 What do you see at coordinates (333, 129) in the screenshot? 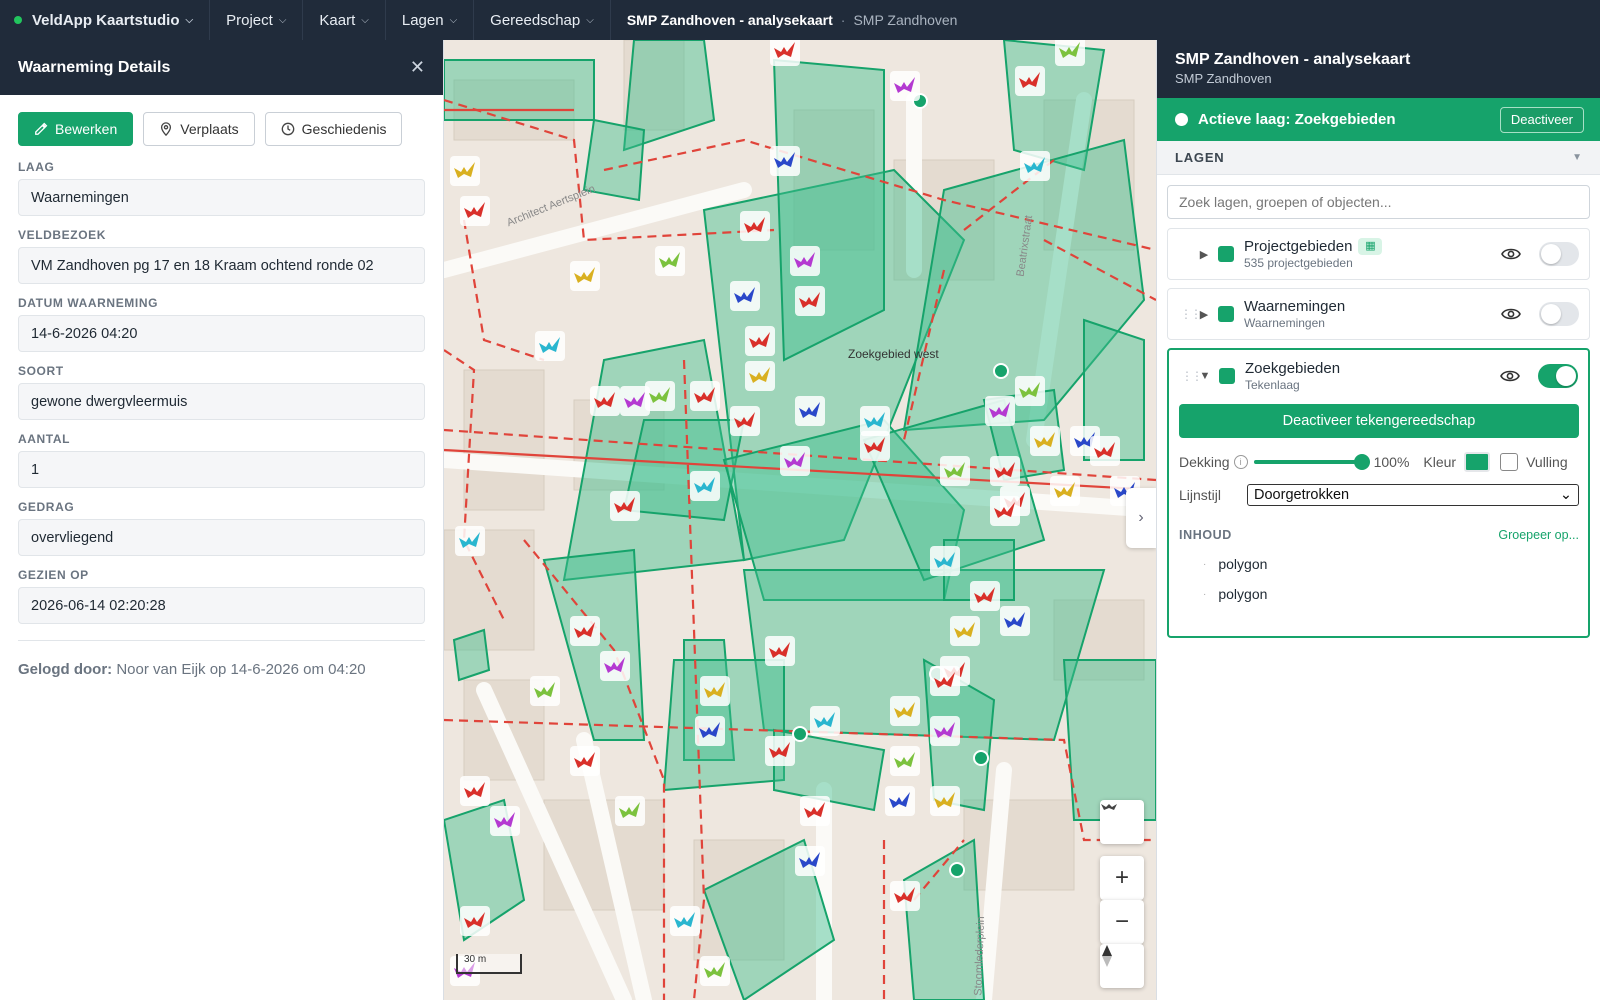
I see `history-button: Geschiedenis` at bounding box center [333, 129].